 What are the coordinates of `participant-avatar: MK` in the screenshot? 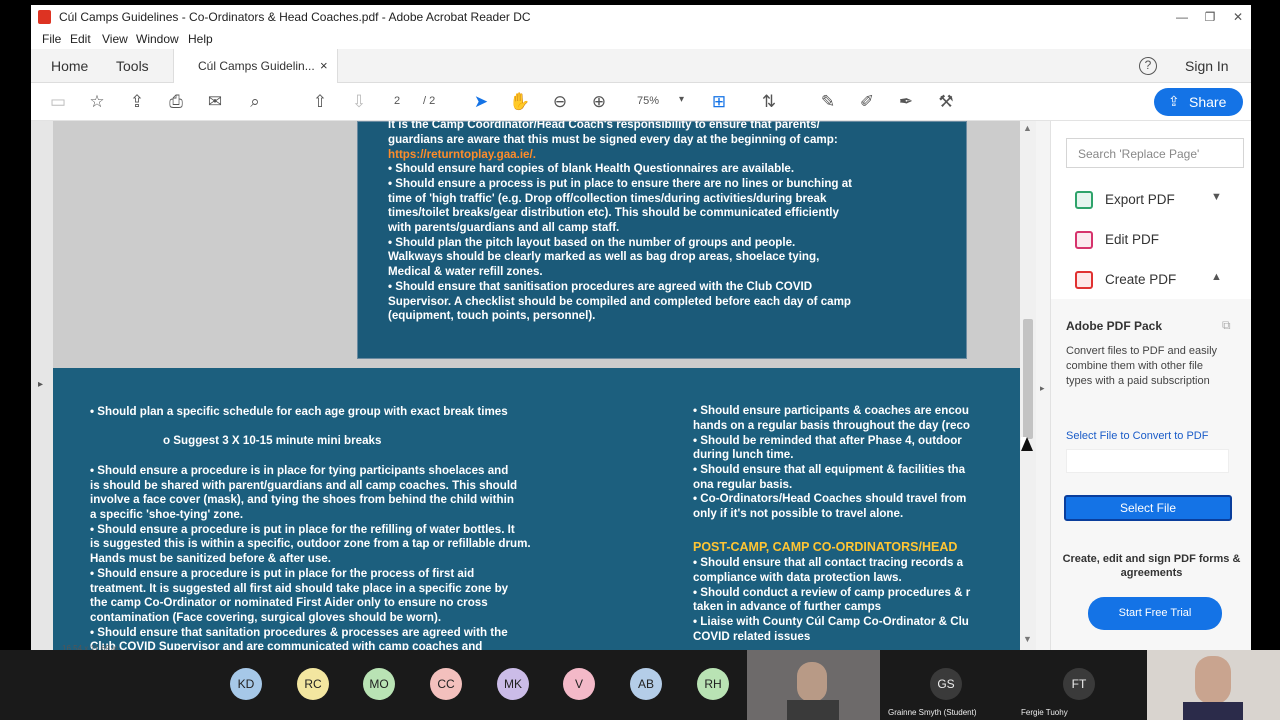 It's located at (513, 684).